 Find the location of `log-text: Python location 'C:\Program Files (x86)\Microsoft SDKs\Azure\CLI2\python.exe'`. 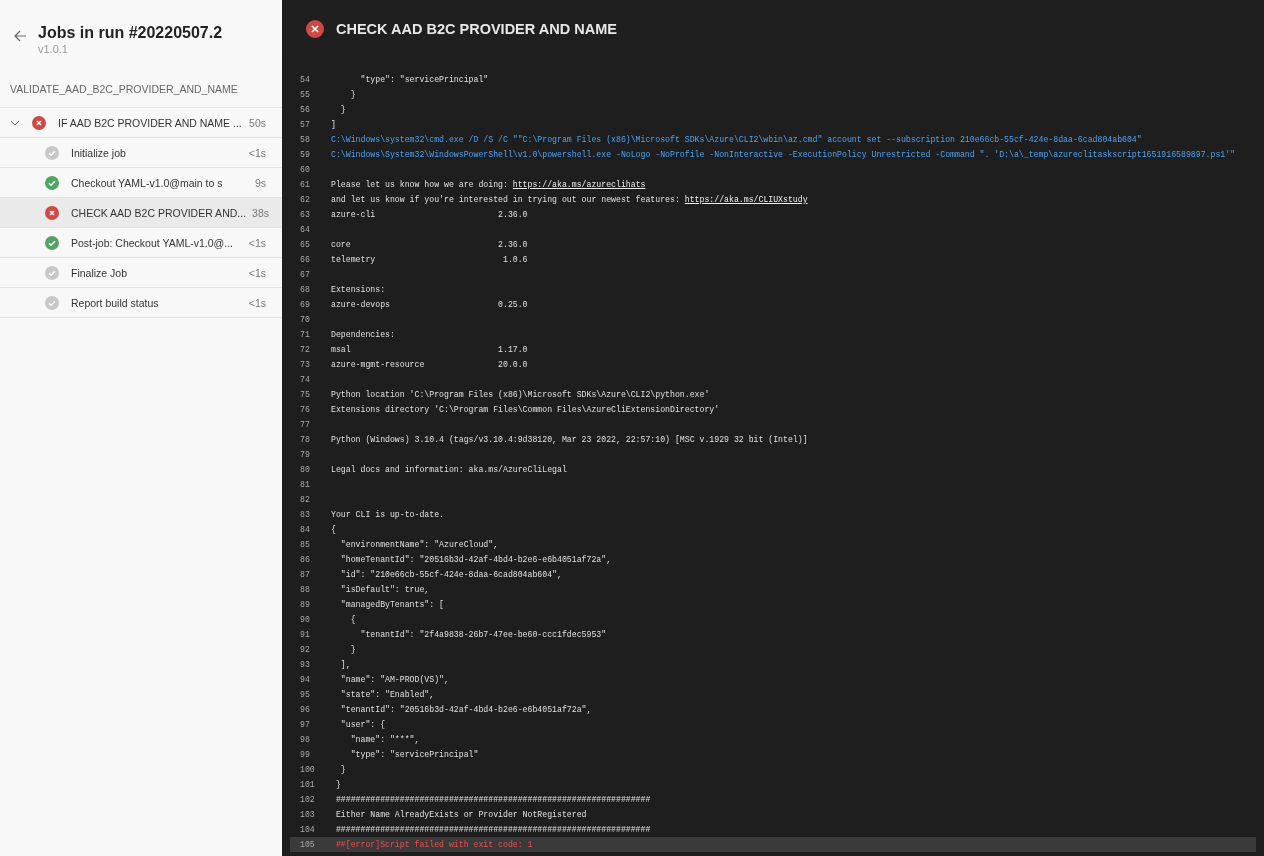

log-text: Python location 'C:\Program Files (x86)\Microsoft SDKs\Azure\CLI2\python.exe' is located at coordinates (520, 394).